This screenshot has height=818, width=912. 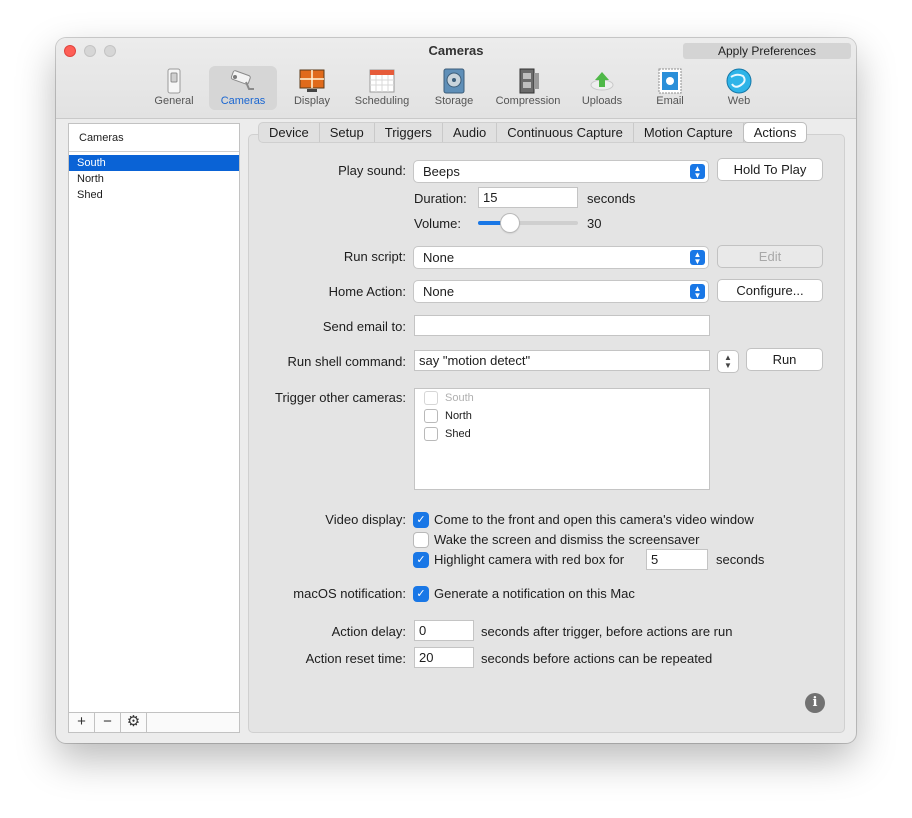 What do you see at coordinates (562, 360) in the screenshot?
I see `shell-command-field: say "motion detect"` at bounding box center [562, 360].